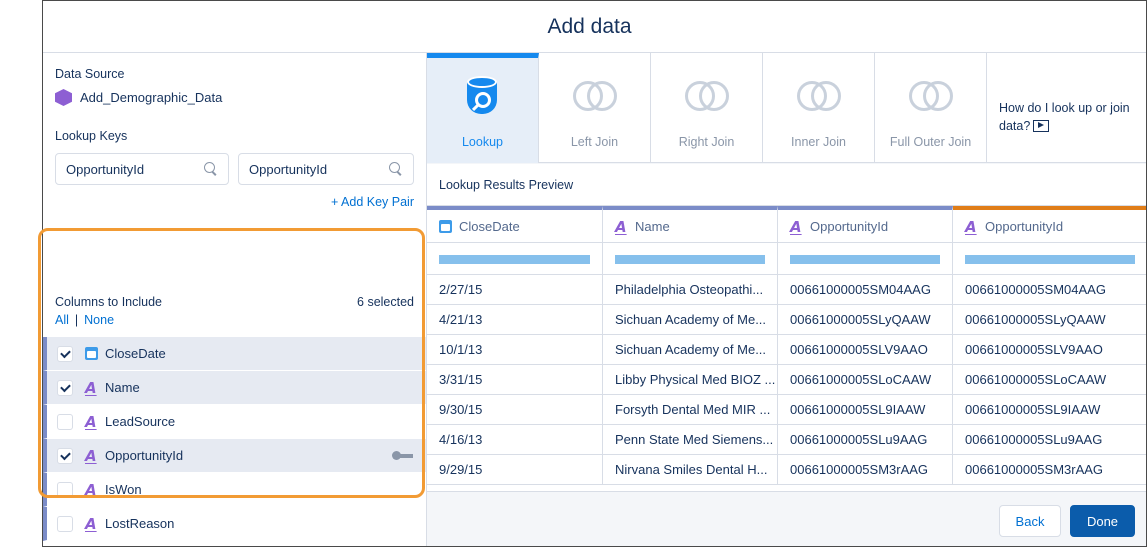 The height and width of the screenshot is (547, 1147). I want to click on column-name: Name, so click(122, 387).